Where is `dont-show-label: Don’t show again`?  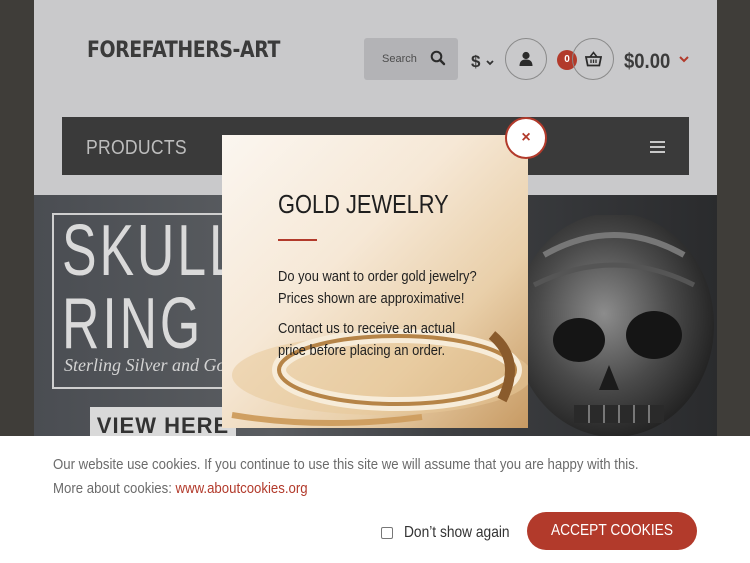 dont-show-label: Don’t show again is located at coordinates (457, 533).